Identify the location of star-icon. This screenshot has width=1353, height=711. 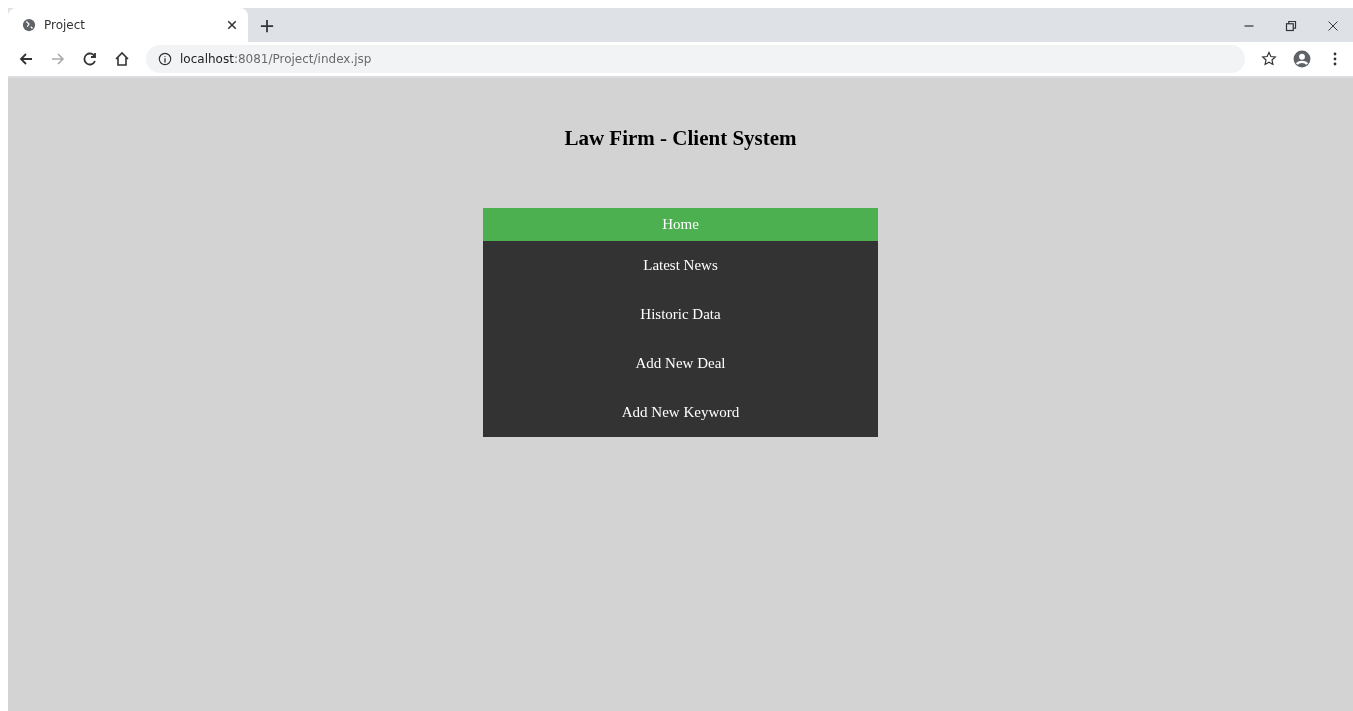
(1269, 59).